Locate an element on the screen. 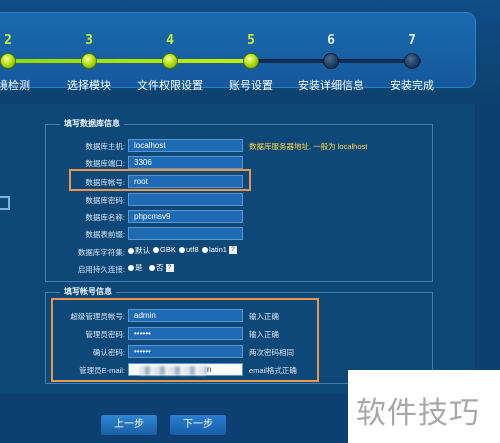 This screenshot has height=443, width=500. charset-option-utf8: utf8 is located at coordinates (189, 249).